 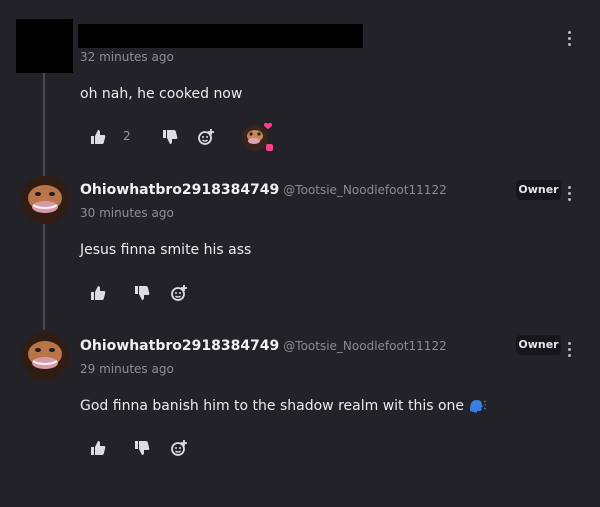 I want to click on comment-timestamp: 32 minutes ago, so click(x=127, y=57).